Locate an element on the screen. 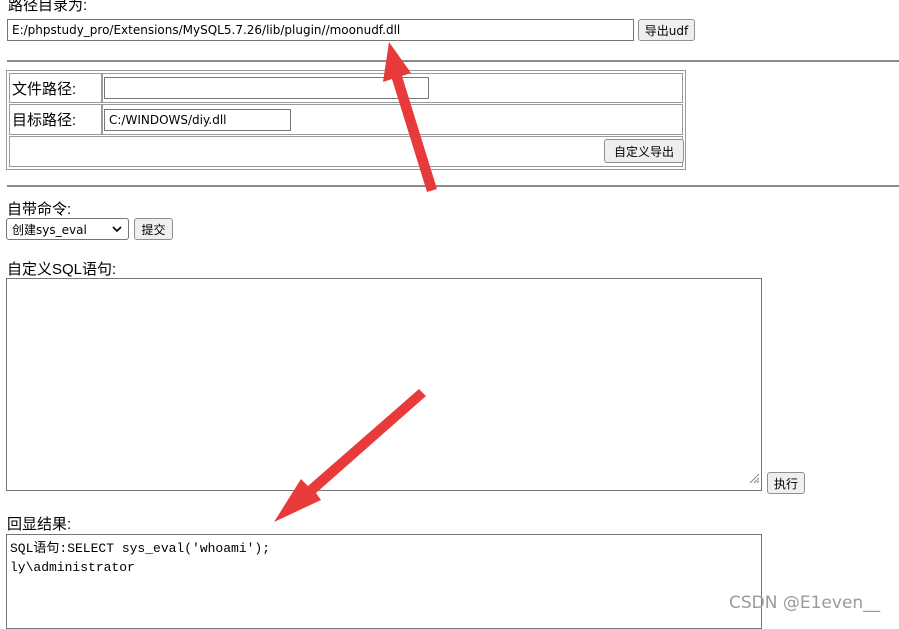  chevron-down-icon is located at coordinates (117, 230).